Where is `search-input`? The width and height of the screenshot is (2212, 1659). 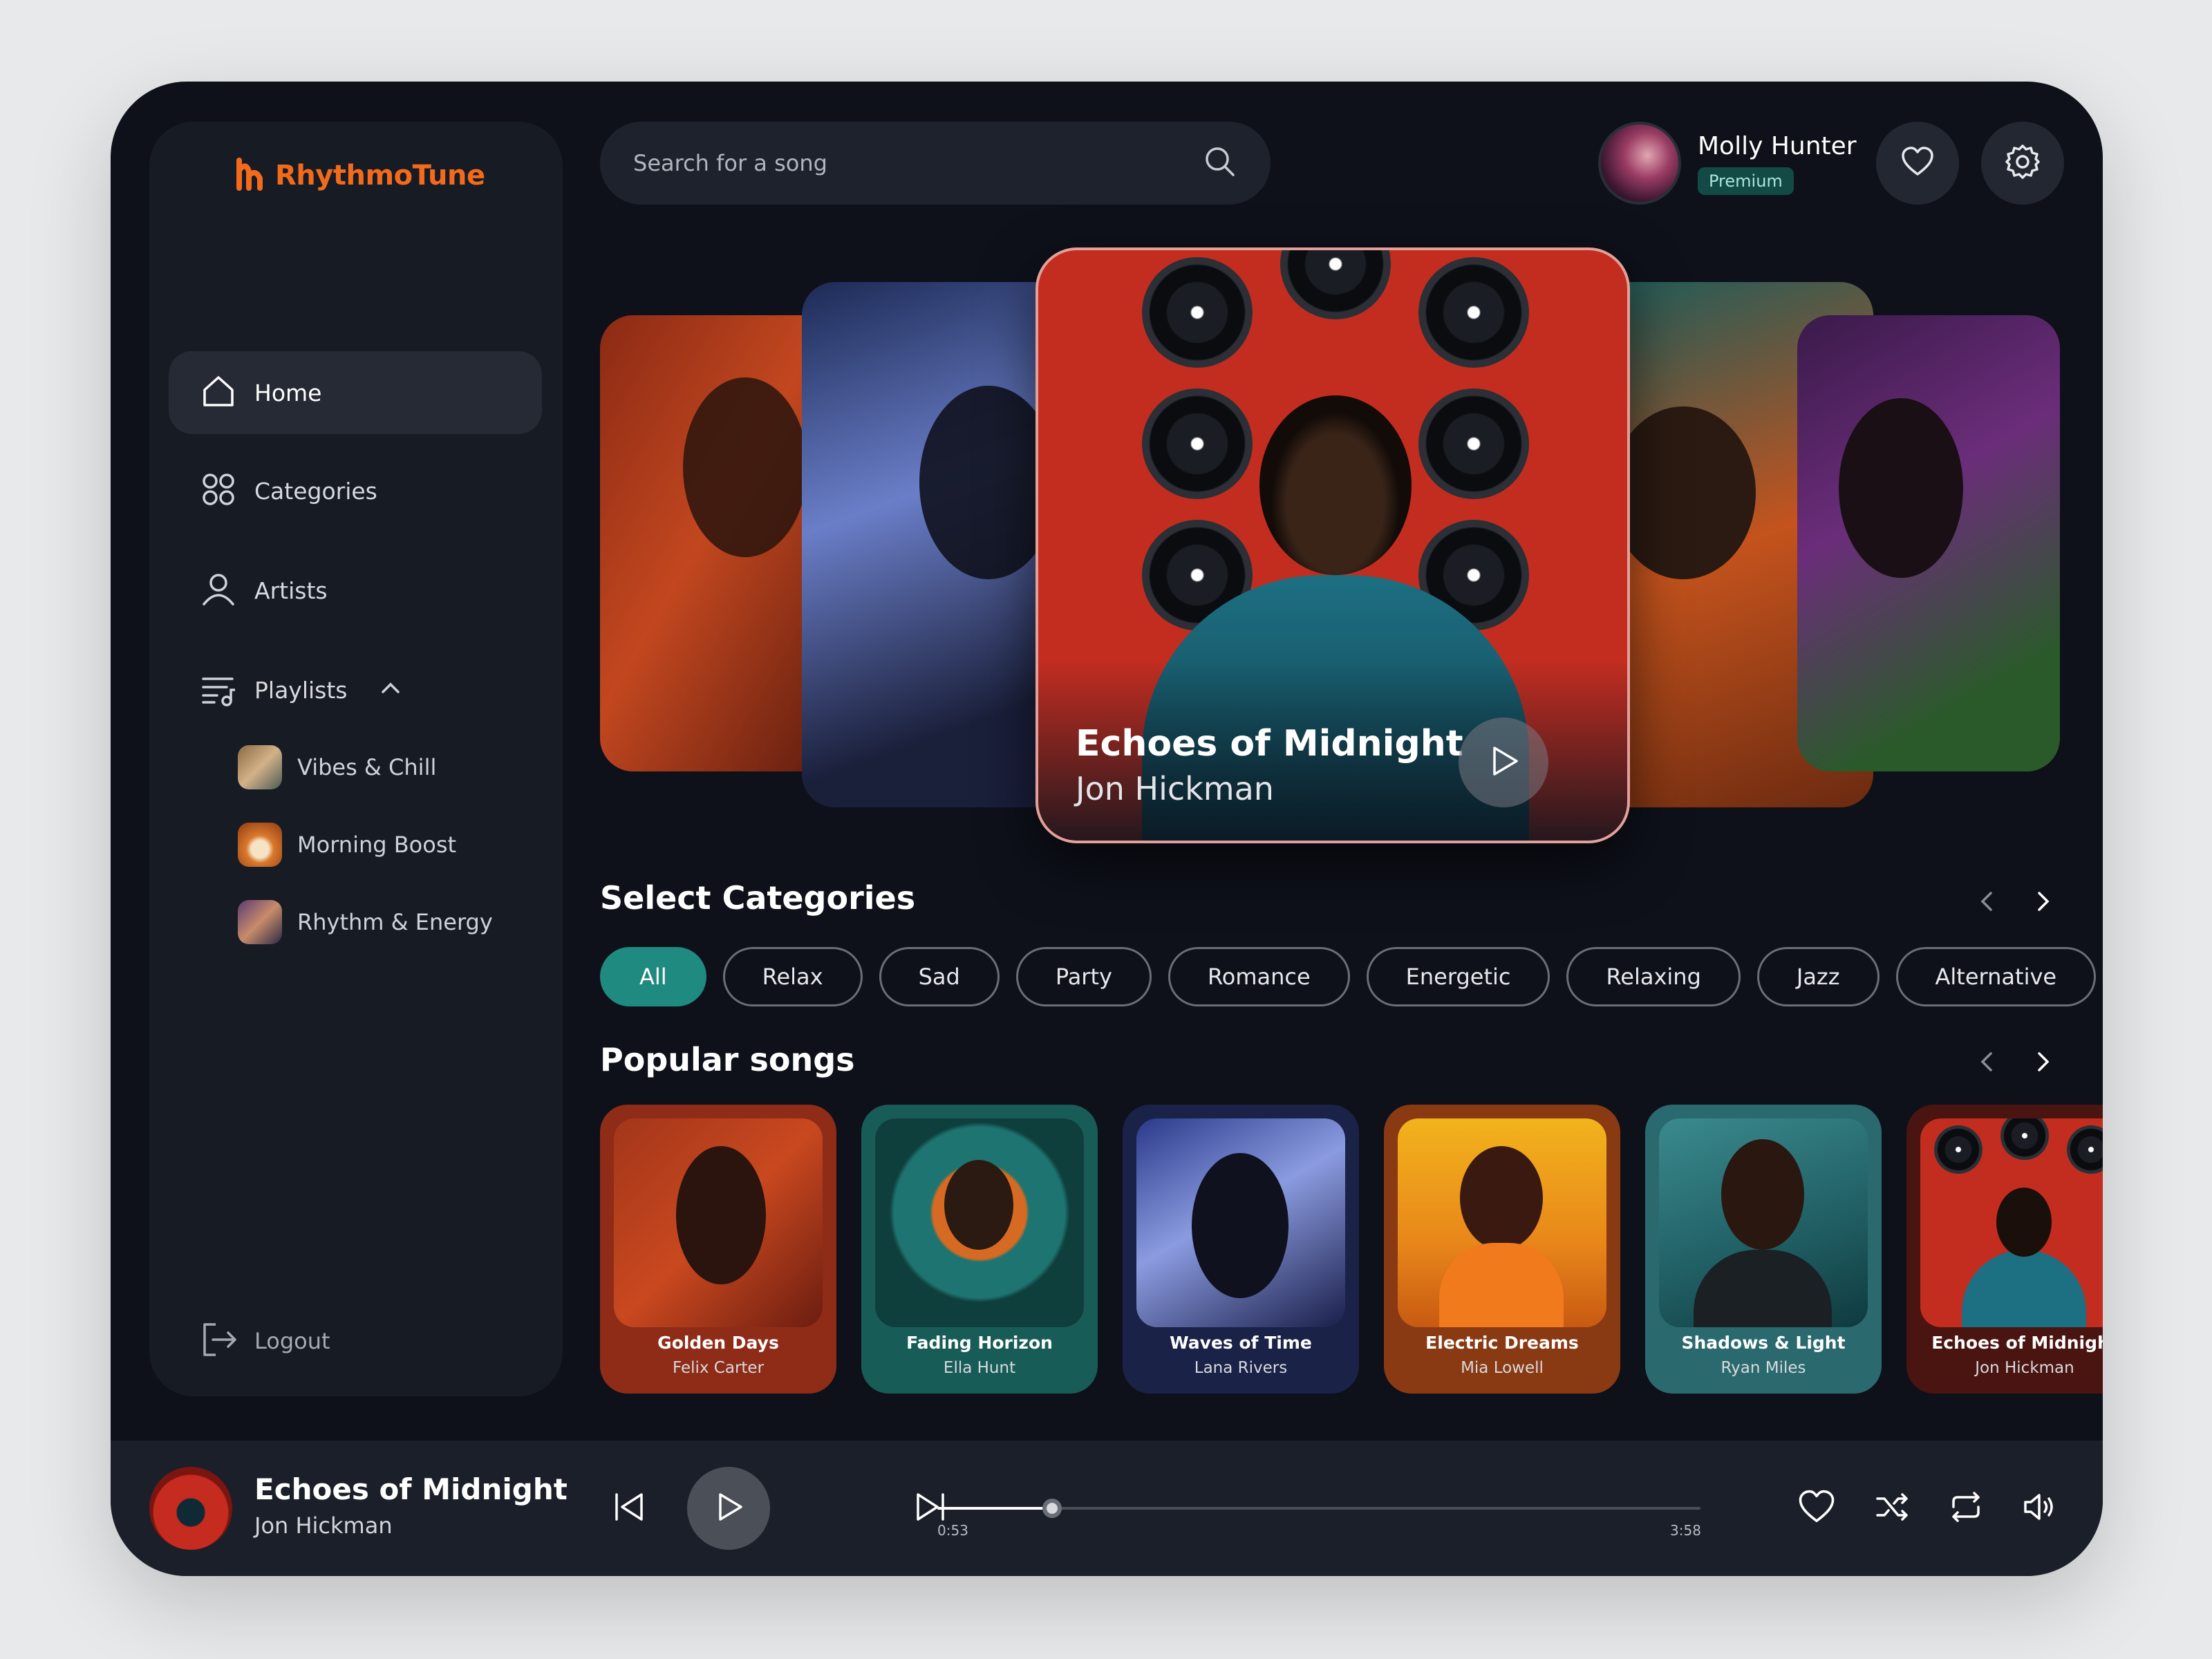 search-input is located at coordinates (918, 163).